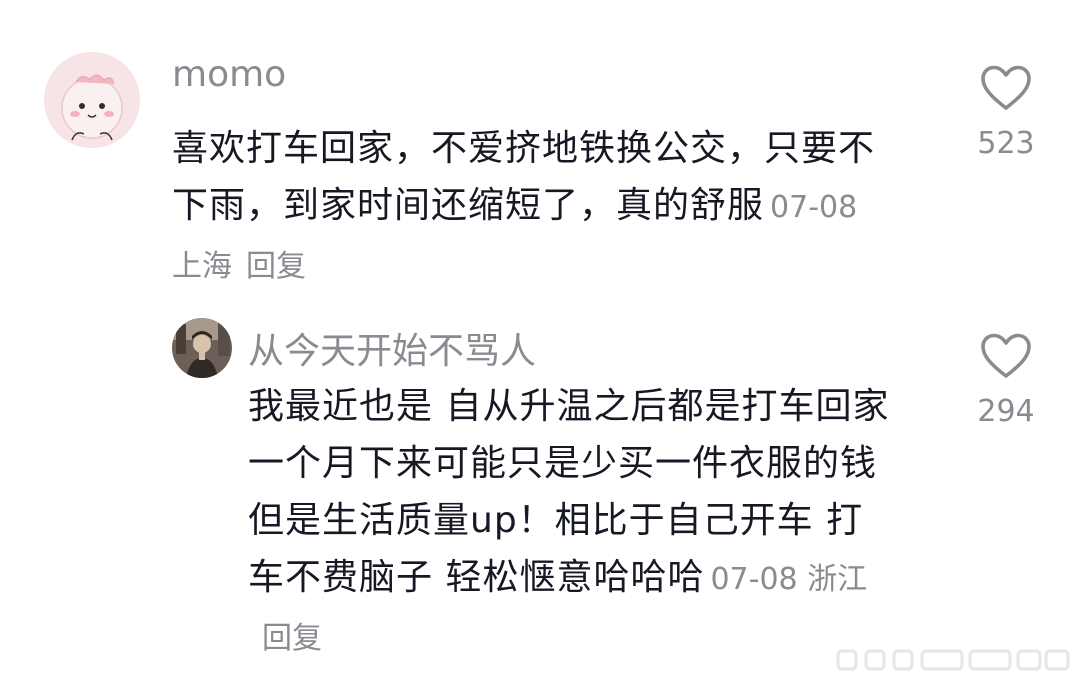 The height and width of the screenshot is (680, 1080). Describe the element at coordinates (814, 207) in the screenshot. I see `comment-date: 07-08` at that location.